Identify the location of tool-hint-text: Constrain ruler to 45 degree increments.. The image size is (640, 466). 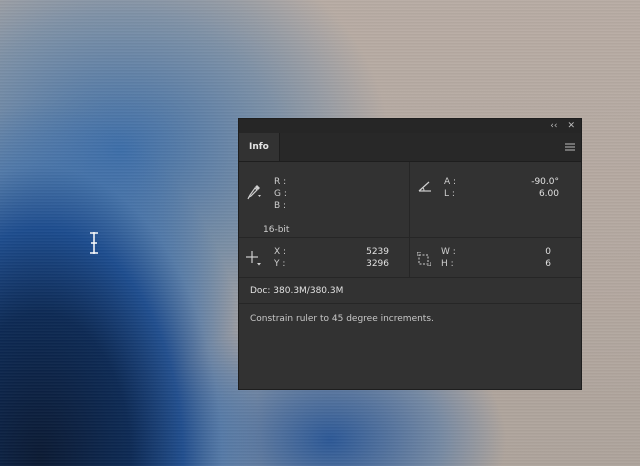
(342, 319).